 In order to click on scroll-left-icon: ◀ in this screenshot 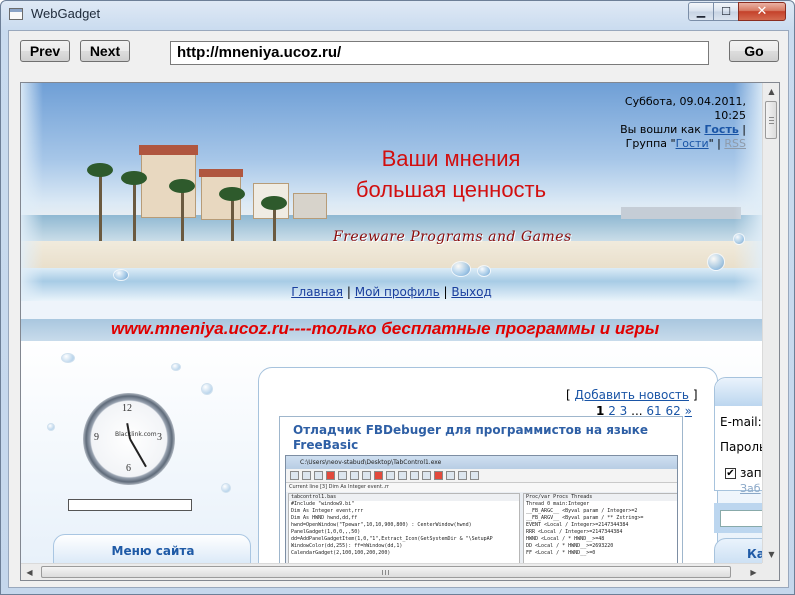, I will do `click(29, 572)`.